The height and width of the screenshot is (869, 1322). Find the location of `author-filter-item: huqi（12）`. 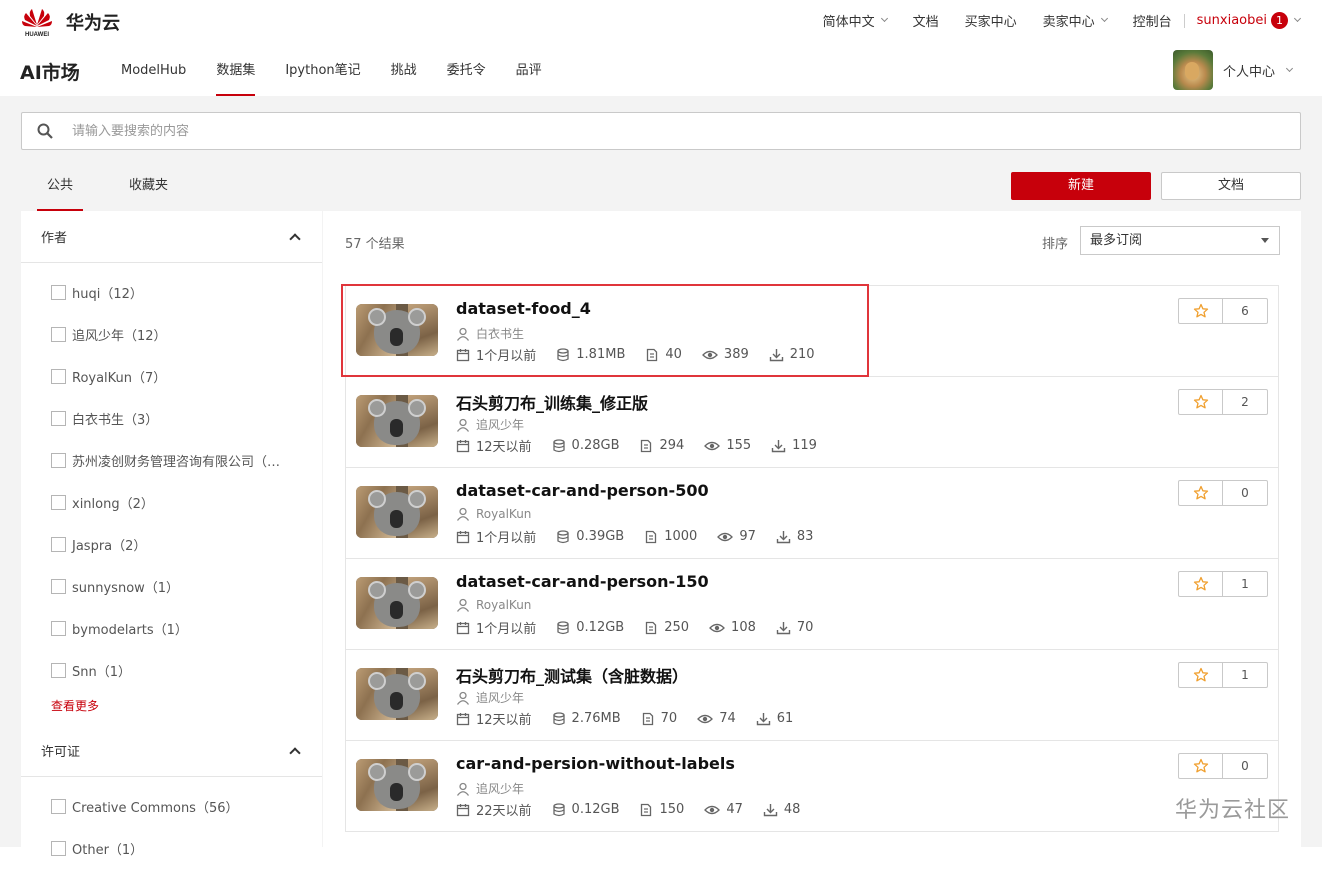

author-filter-item: huqi（12） is located at coordinates (171, 292).